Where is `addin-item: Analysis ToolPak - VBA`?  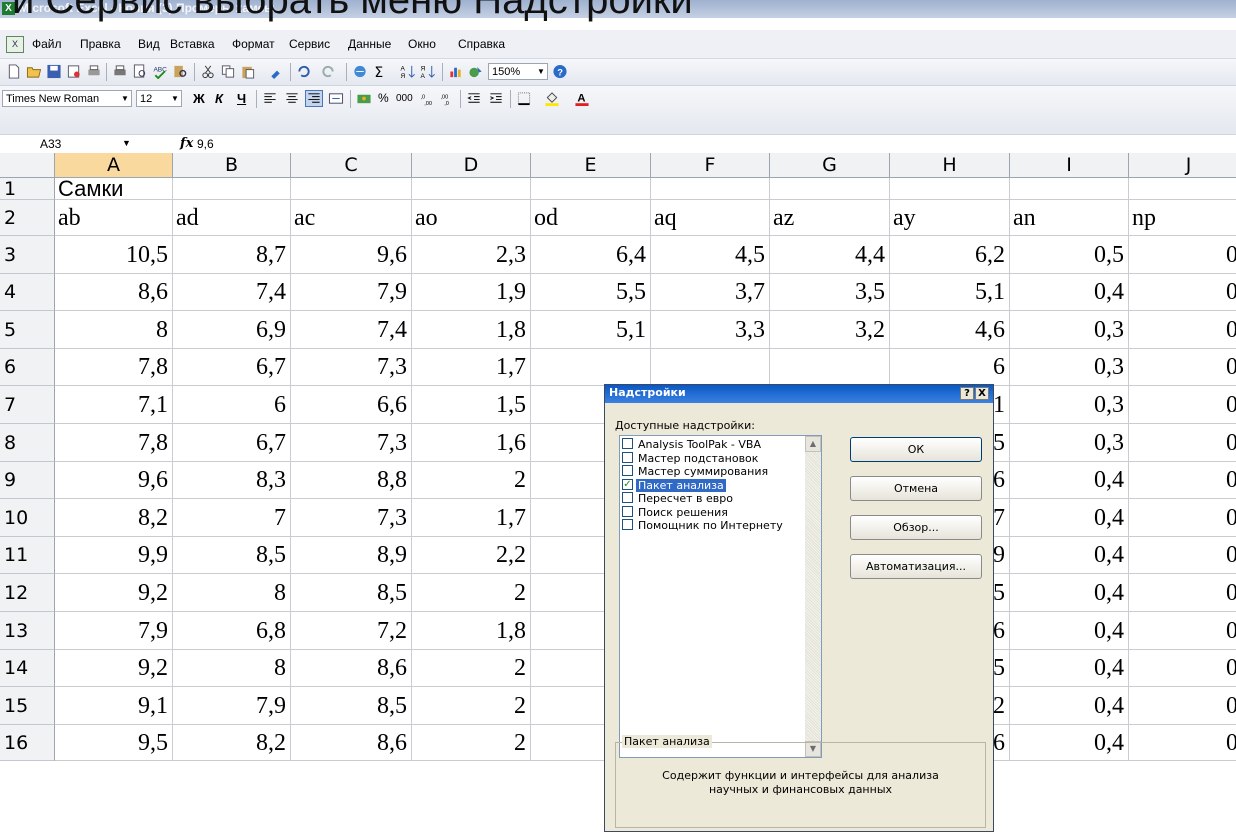 addin-item: Analysis ToolPak - VBA is located at coordinates (692, 444).